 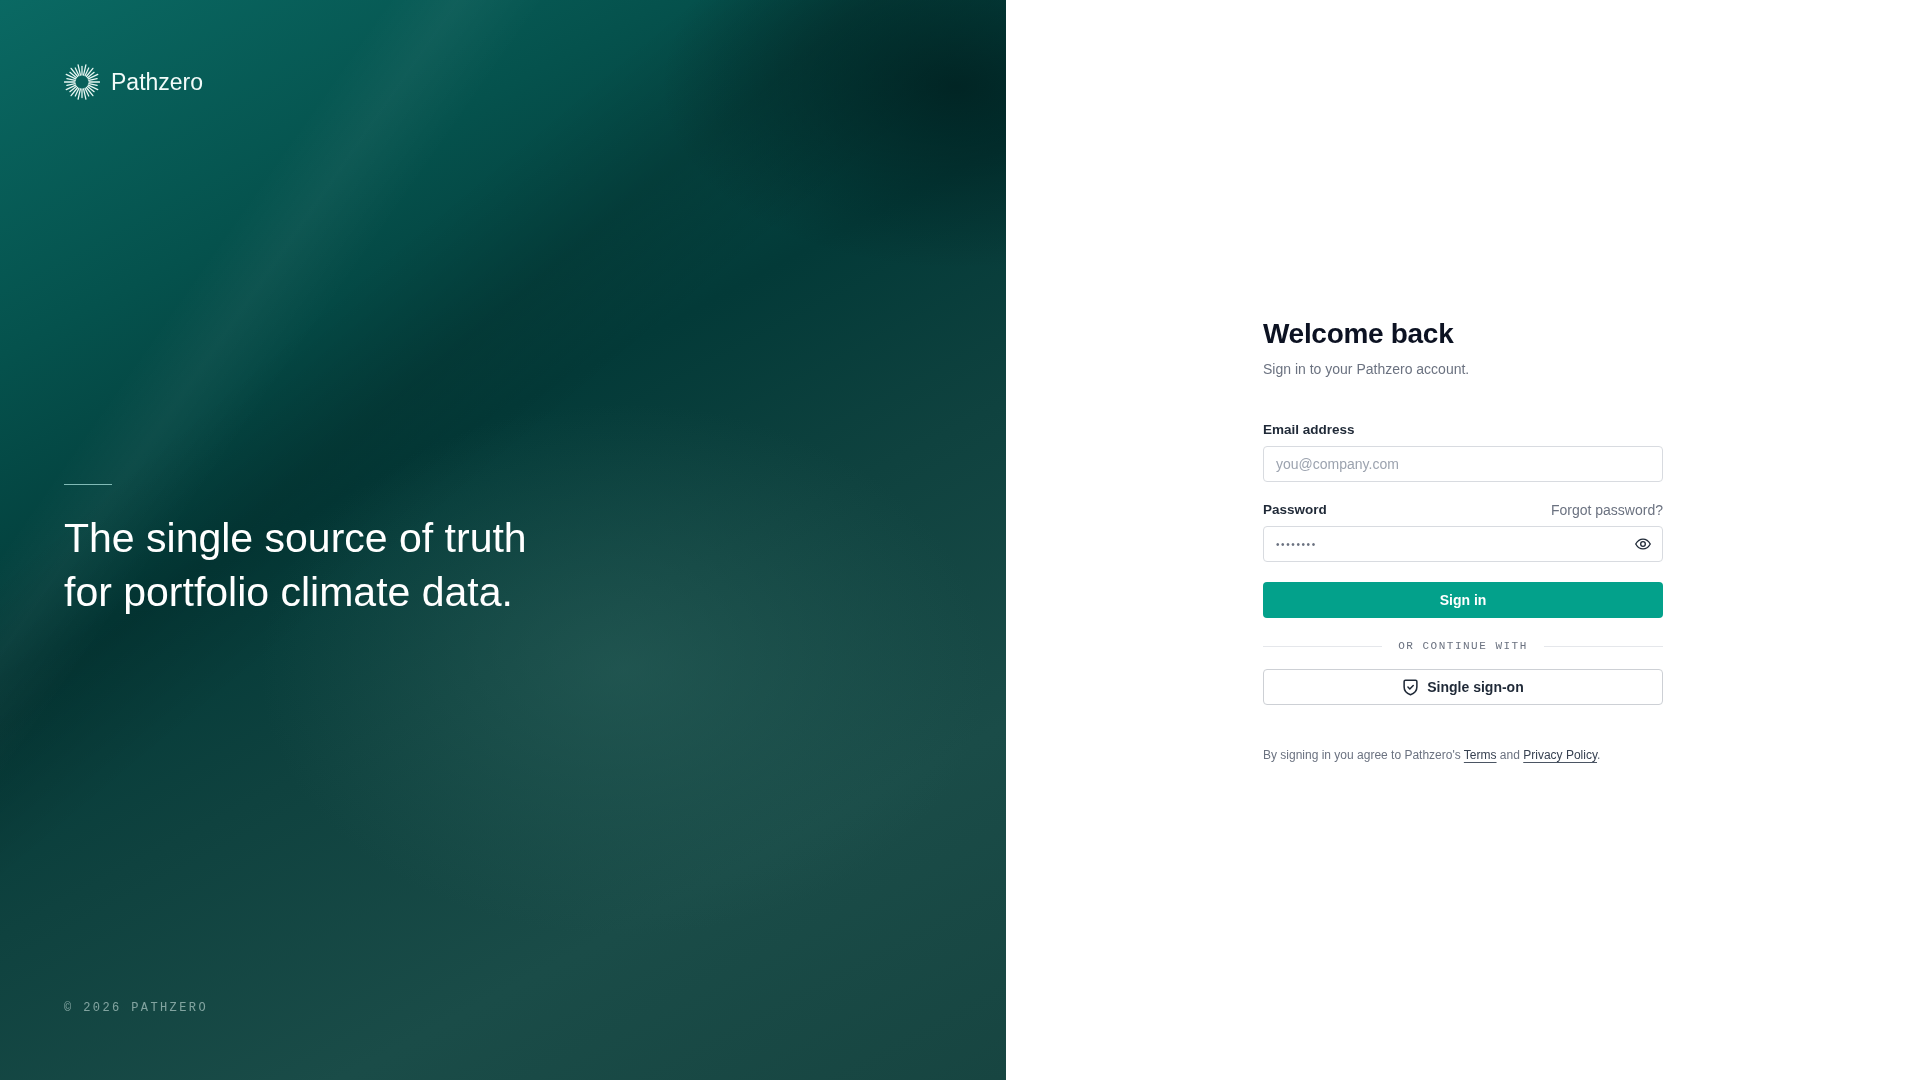 I want to click on email-field: you@company.com, so click(x=1463, y=464).